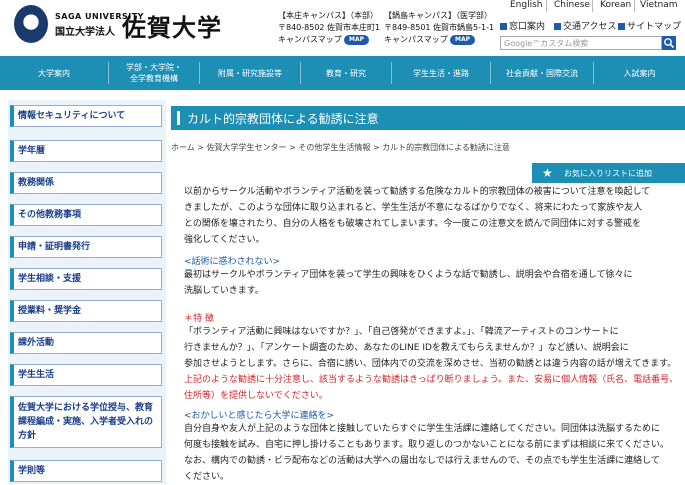 Image resolution: width=685 pixels, height=485 pixels. I want to click on campus2-map-button: MAP, so click(463, 40).